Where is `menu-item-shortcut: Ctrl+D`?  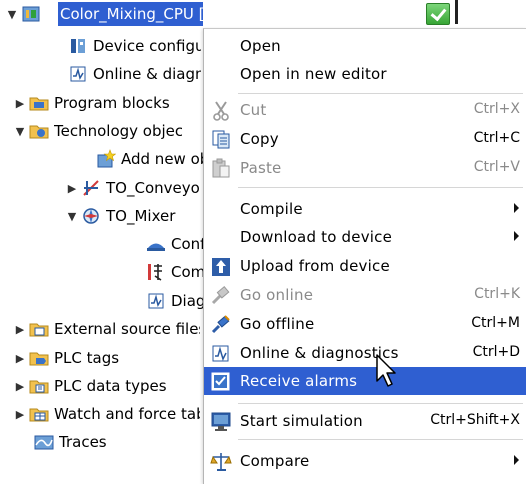
menu-item-shortcut: Ctrl+D is located at coordinates (496, 352).